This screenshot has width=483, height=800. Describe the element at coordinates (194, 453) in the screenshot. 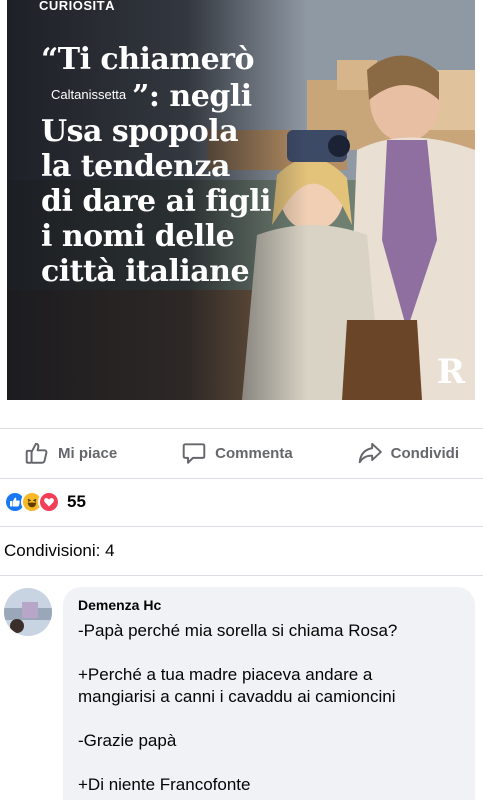

I see `speech-bubble-icon` at that location.